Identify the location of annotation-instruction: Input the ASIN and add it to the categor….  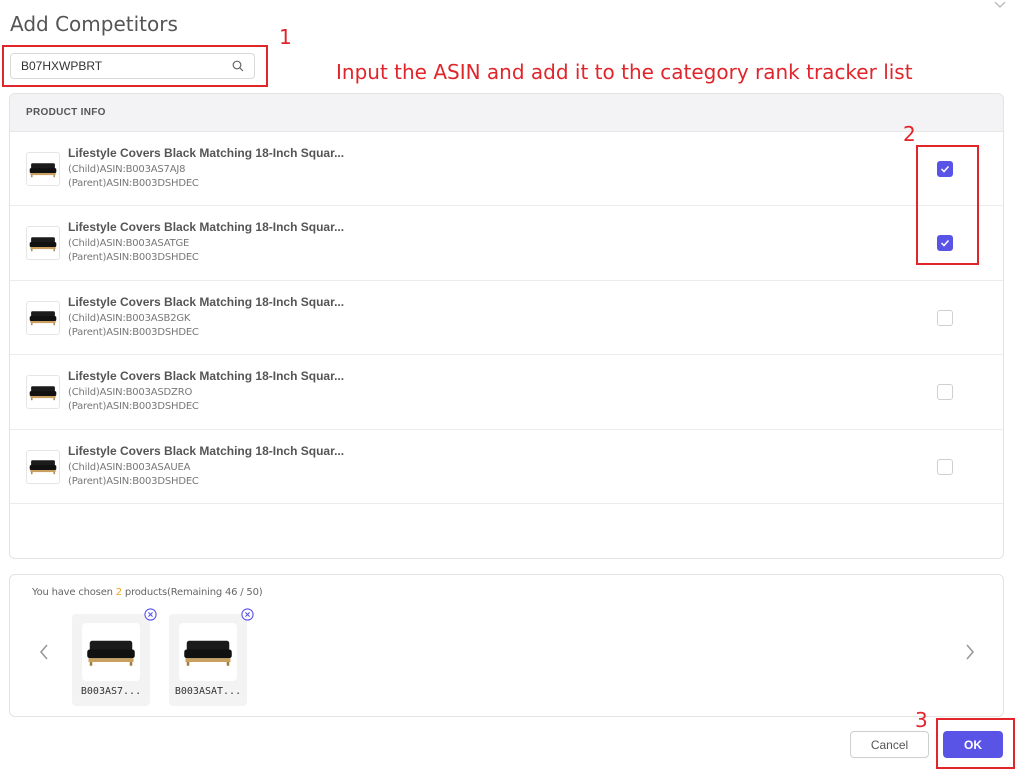
(624, 72).